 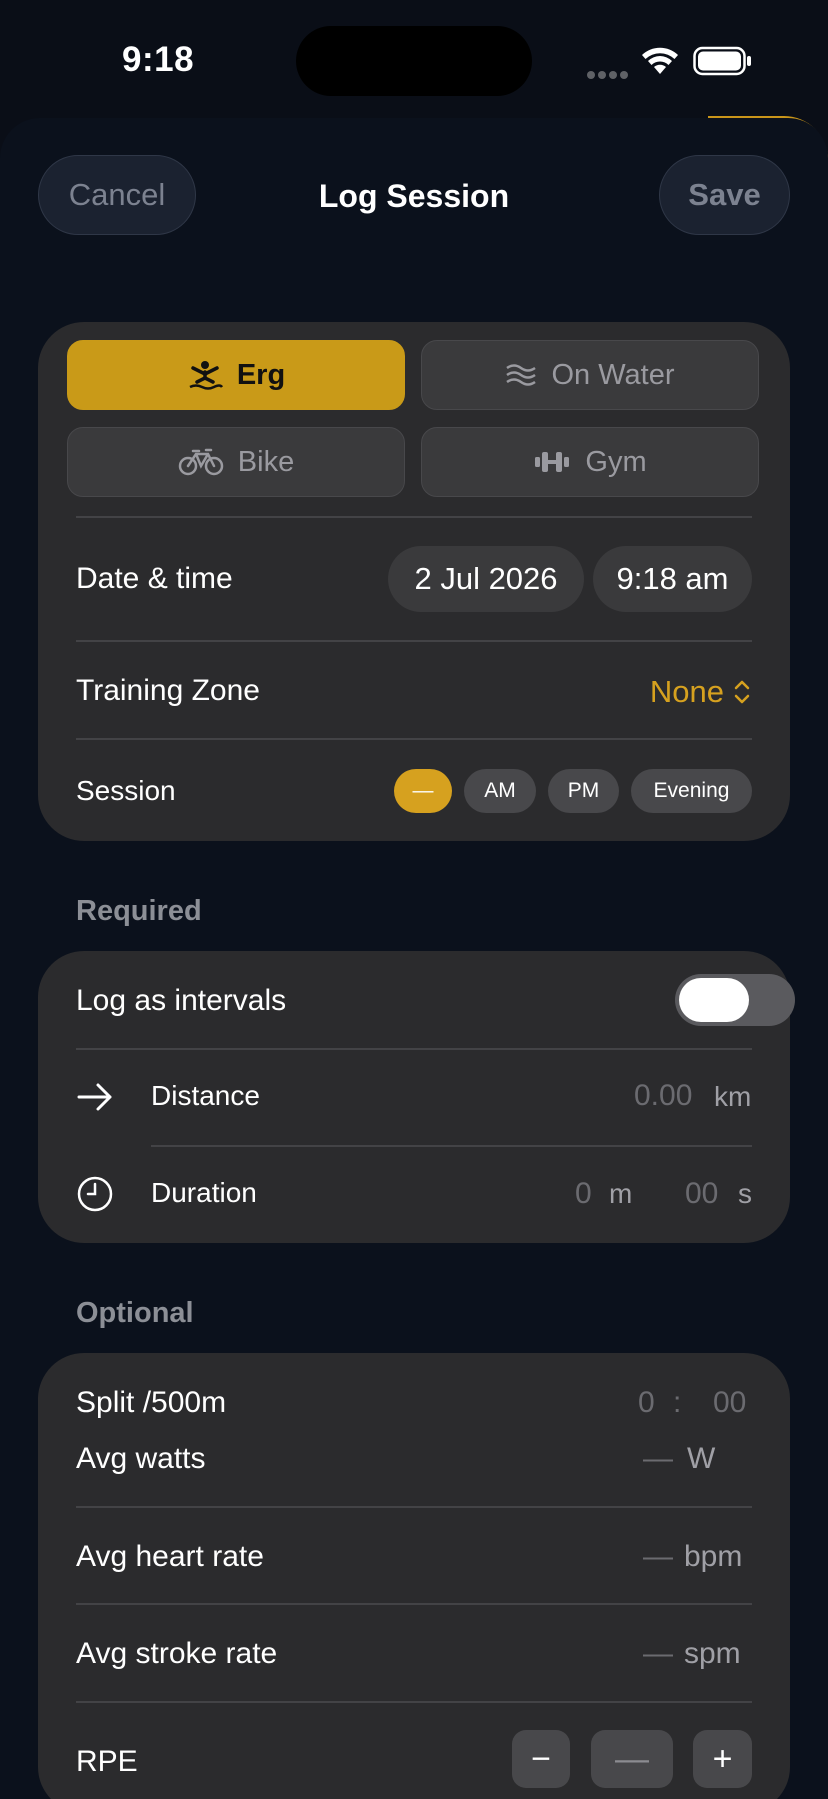 I want to click on session-option-evening: Evening, so click(x=691, y=791).